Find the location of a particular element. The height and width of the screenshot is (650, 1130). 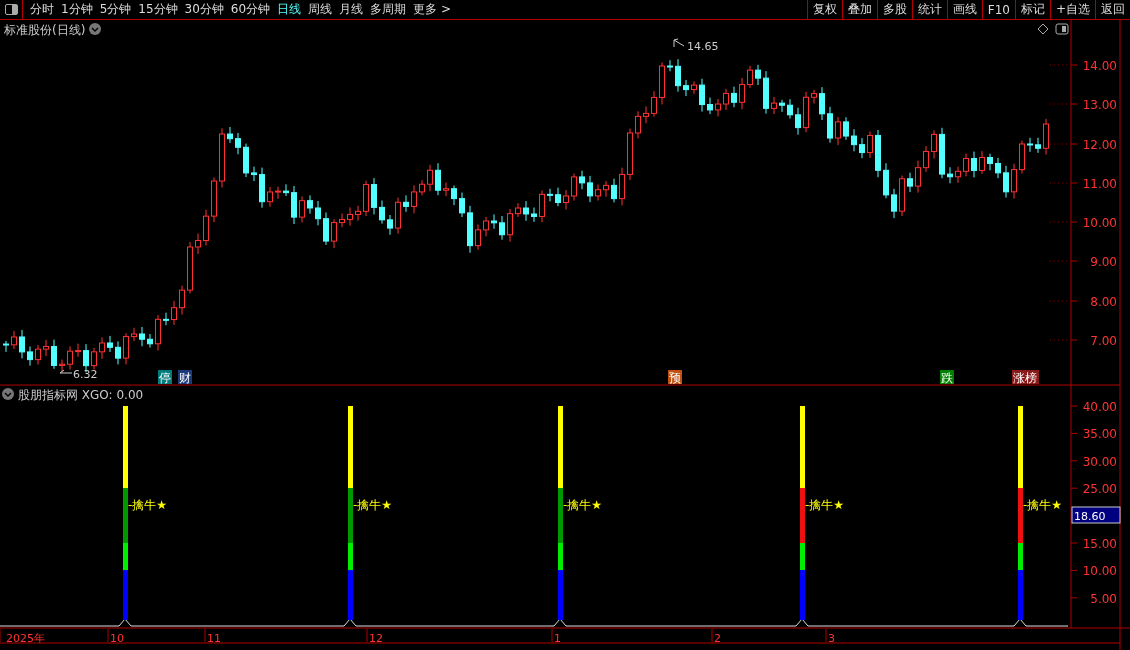

event-marker: 涨榜 is located at coordinates (1025, 377).